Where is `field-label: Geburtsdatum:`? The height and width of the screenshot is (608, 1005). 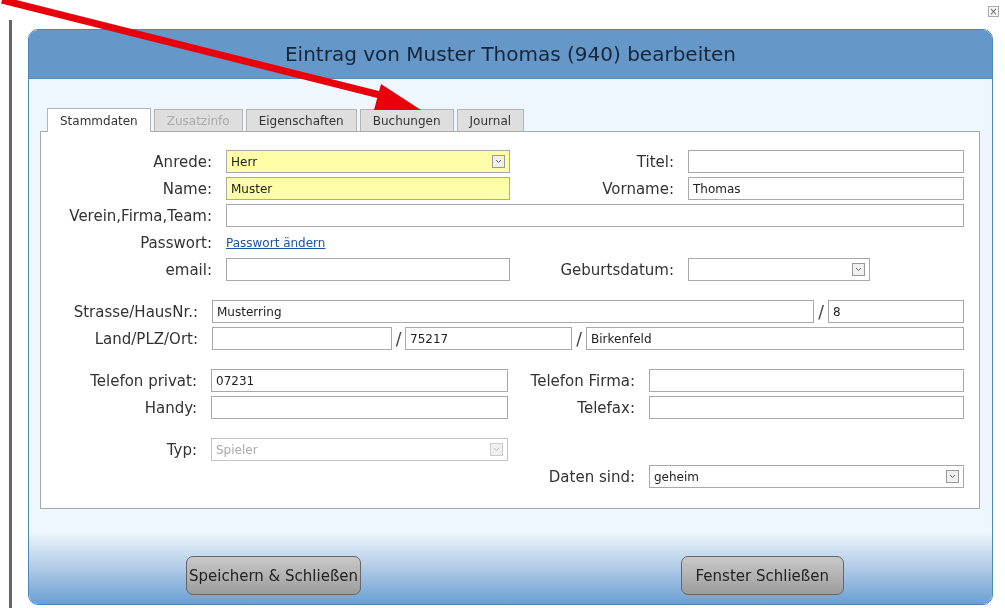 field-label: Geburtsdatum: is located at coordinates (617, 269).